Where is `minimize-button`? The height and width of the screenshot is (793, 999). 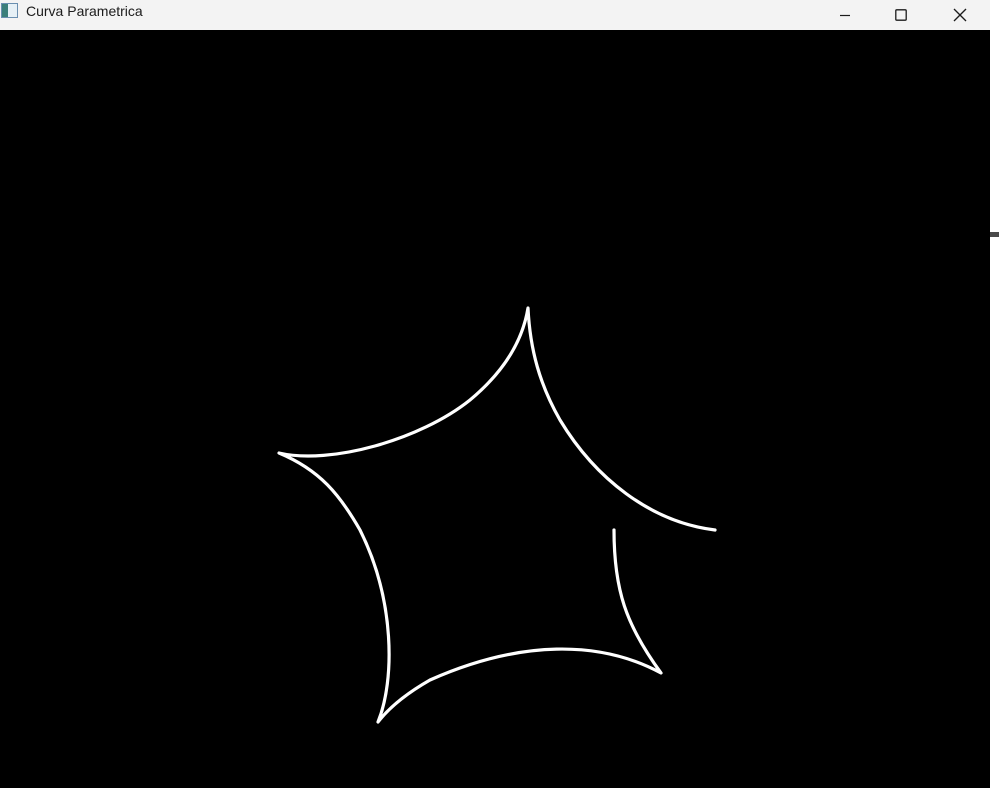
minimize-button is located at coordinates (845, 15).